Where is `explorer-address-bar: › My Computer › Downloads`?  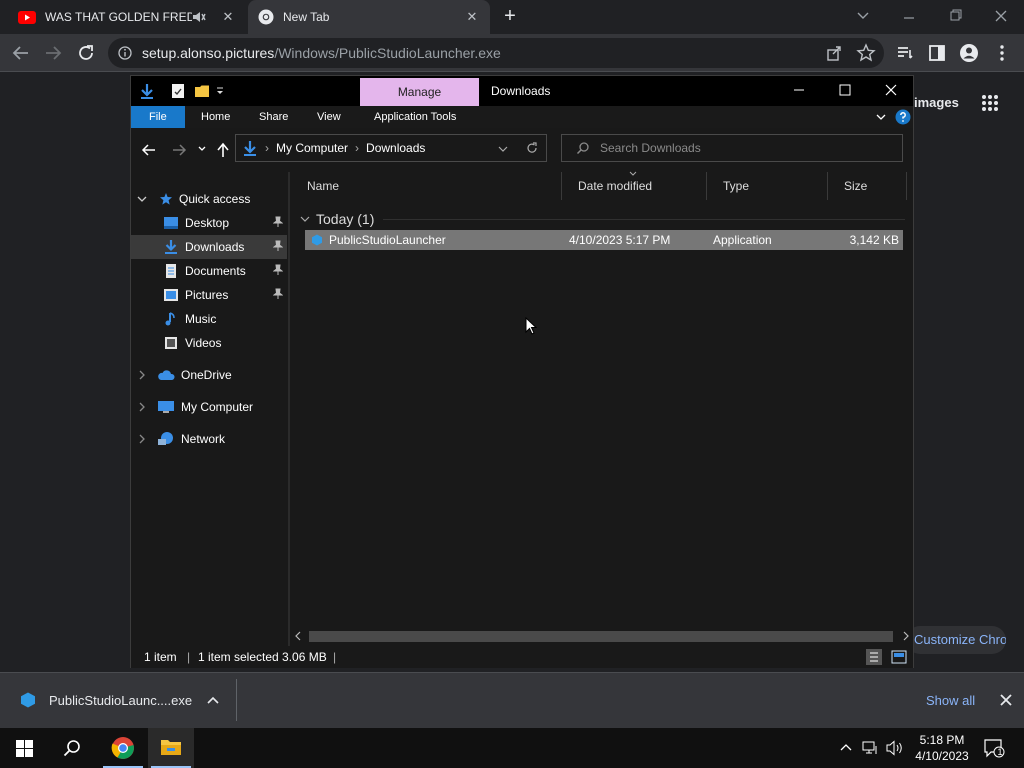 explorer-address-bar: › My Computer › Downloads is located at coordinates (391, 148).